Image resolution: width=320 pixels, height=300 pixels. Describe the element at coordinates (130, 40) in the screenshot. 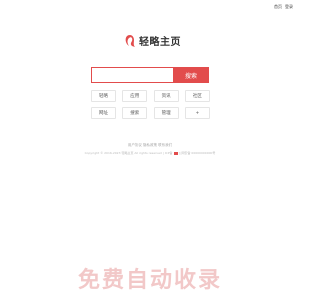

I see `logo-icon` at that location.